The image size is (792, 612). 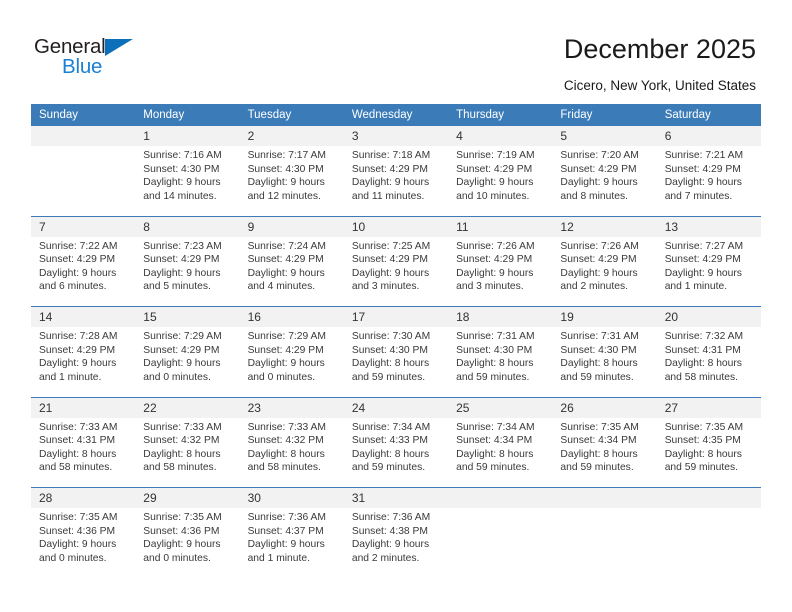 What do you see at coordinates (708, 407) in the screenshot?
I see `day-number: 27` at bounding box center [708, 407].